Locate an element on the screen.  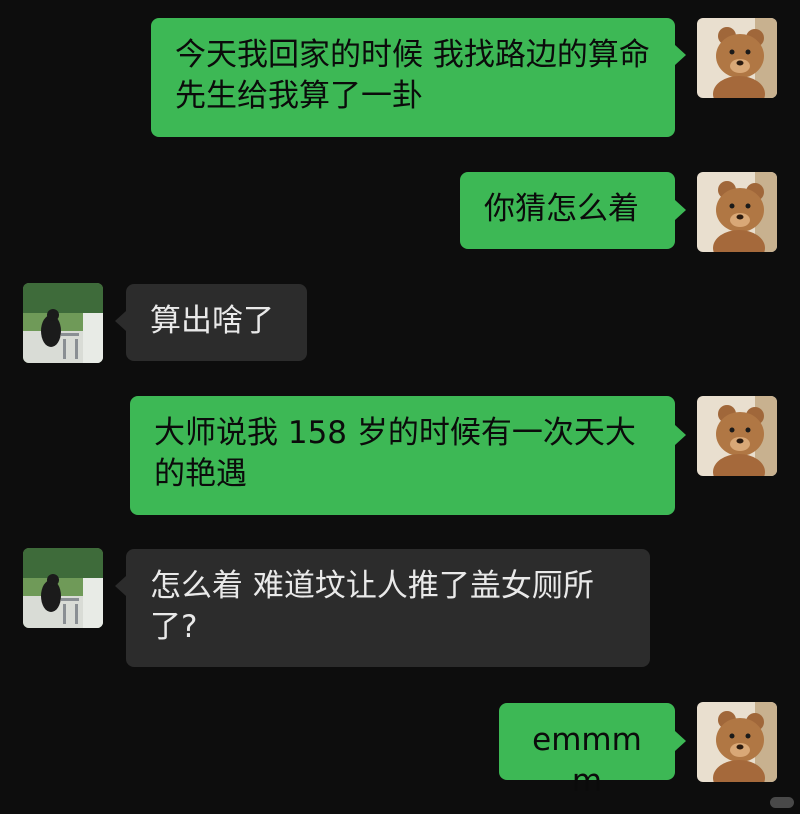
chat-bubble-received: 算出啥了 is located at coordinates (216, 322).